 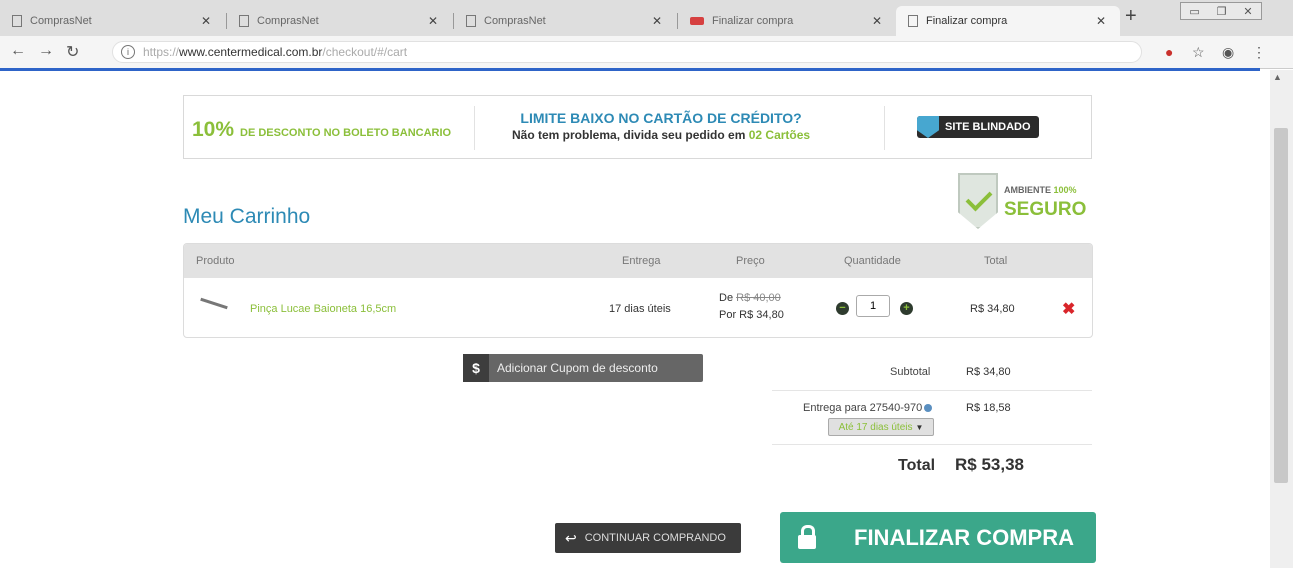 I want to click on url-scheme: https://, so click(x=161, y=52).